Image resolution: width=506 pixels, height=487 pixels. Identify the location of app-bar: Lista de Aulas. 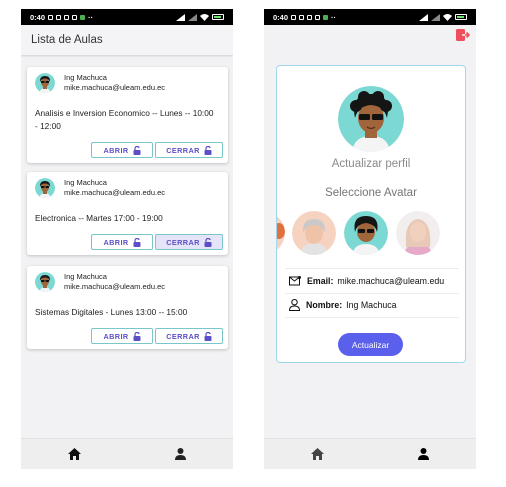
(127, 40).